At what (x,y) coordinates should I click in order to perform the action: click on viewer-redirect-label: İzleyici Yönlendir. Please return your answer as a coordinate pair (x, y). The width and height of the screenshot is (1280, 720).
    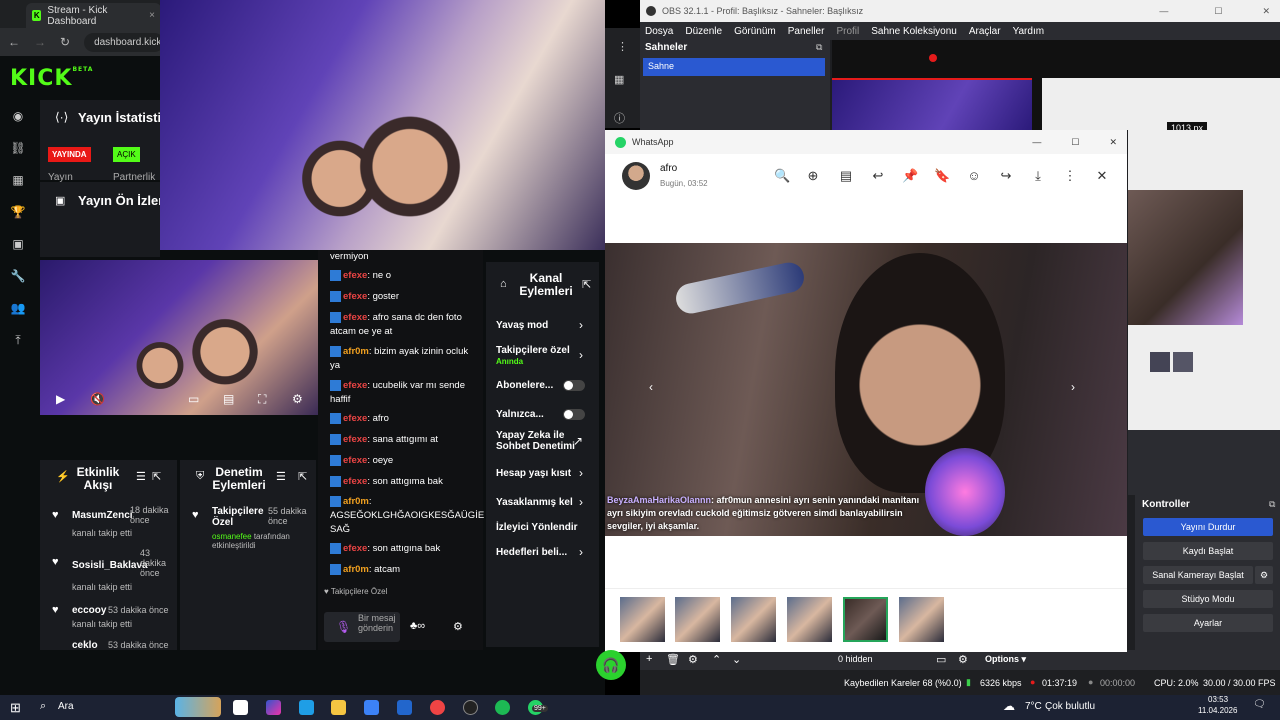
    Looking at the image, I should click on (537, 527).